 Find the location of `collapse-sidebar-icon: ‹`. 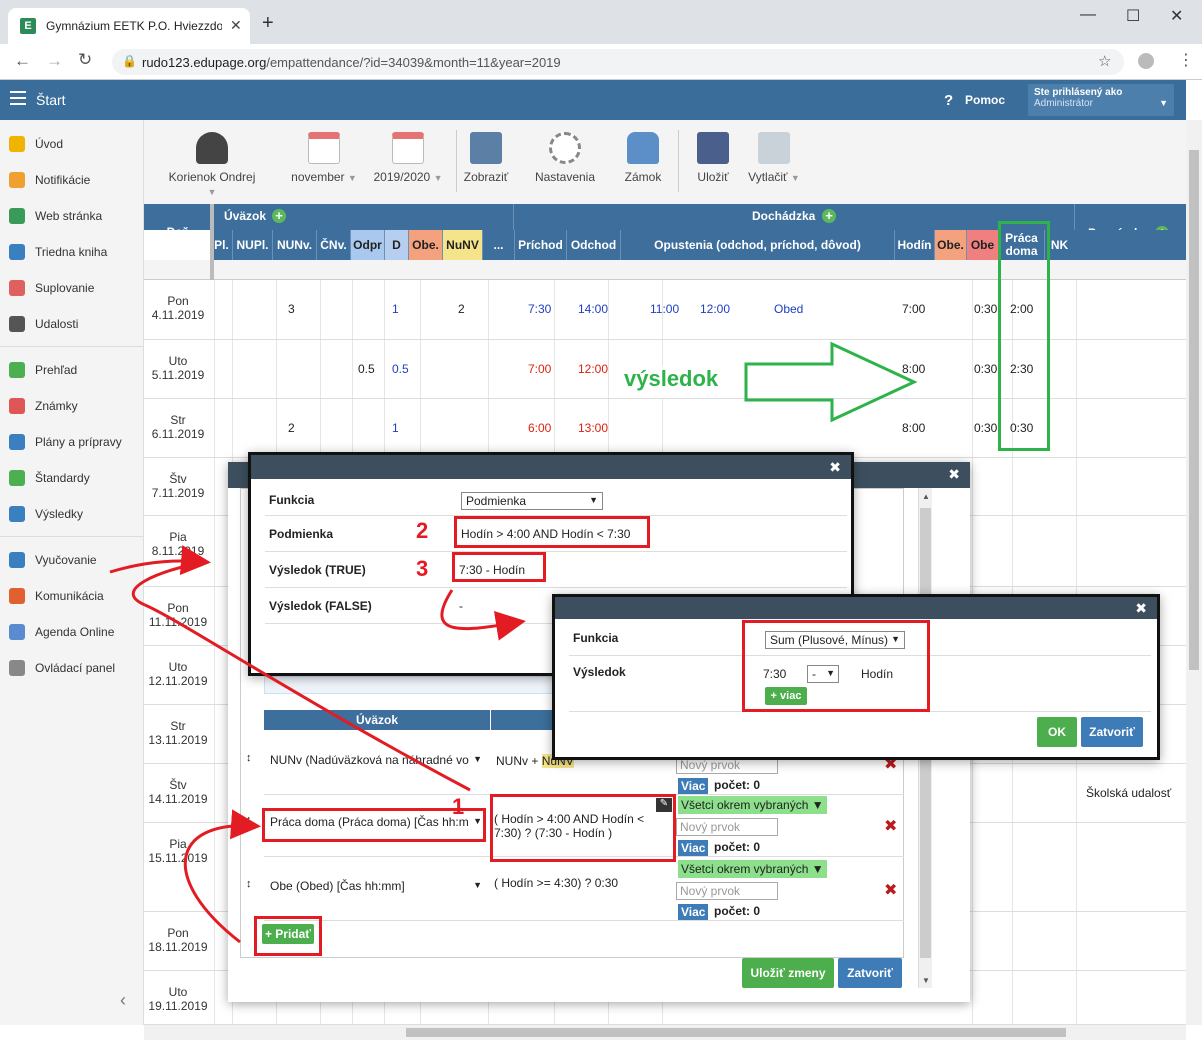

collapse-sidebar-icon: ‹ is located at coordinates (123, 1000).